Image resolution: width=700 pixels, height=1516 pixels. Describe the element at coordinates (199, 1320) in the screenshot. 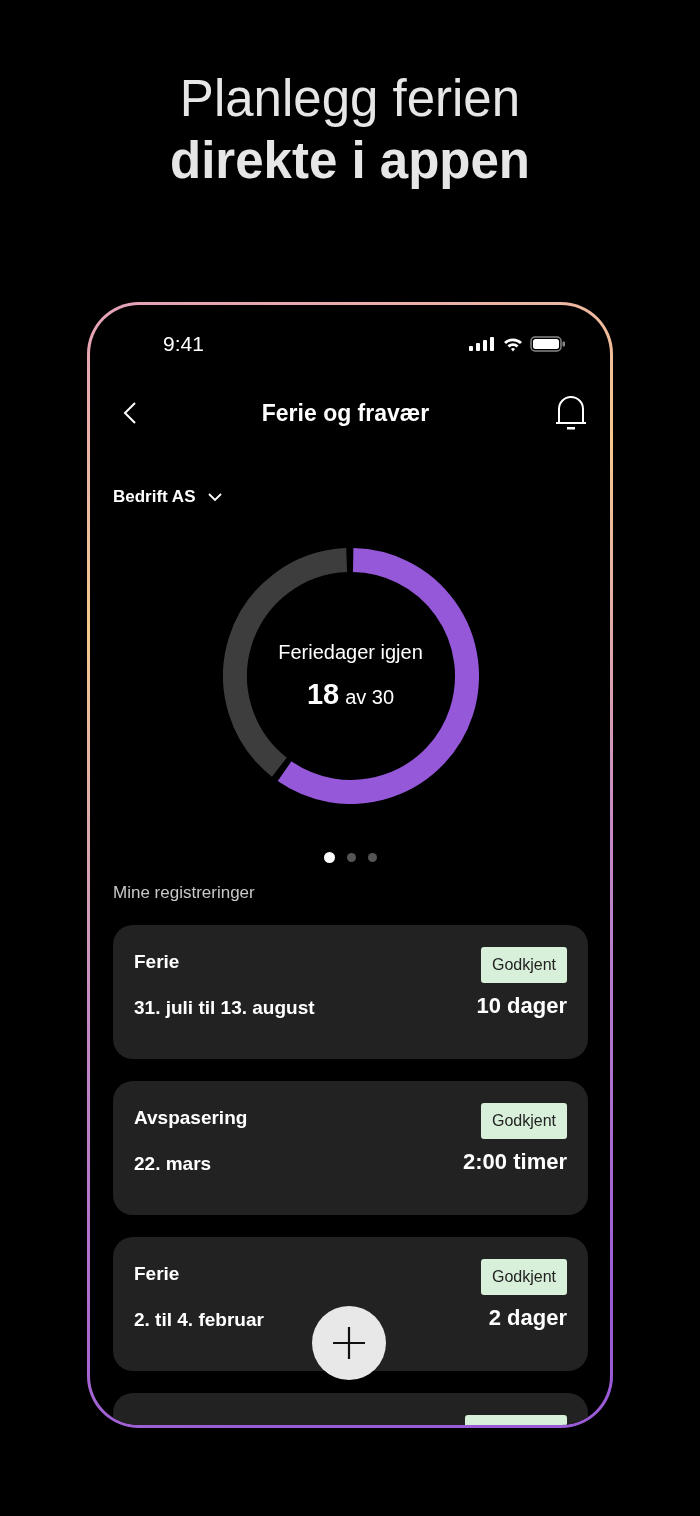

I see `registration-dates: 2. til 4. februar` at that location.